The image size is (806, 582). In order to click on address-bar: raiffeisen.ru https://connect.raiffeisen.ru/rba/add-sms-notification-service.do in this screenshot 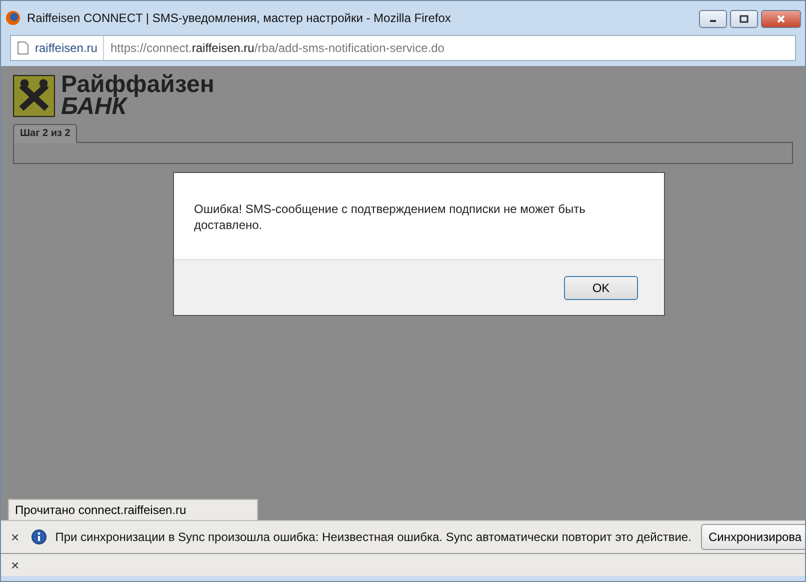, I will do `click(403, 48)`.